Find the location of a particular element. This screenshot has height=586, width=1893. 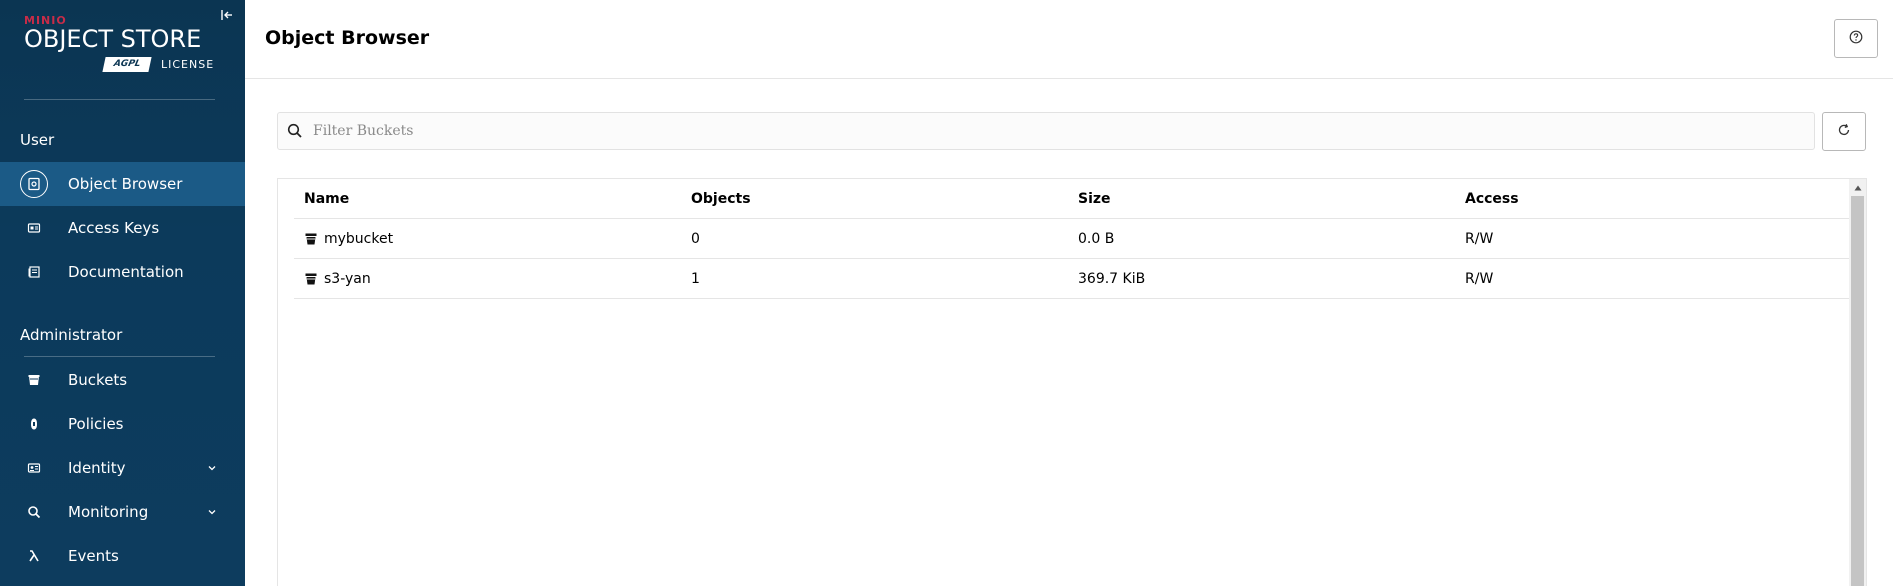

bucket-name: mybucket is located at coordinates (359, 239).